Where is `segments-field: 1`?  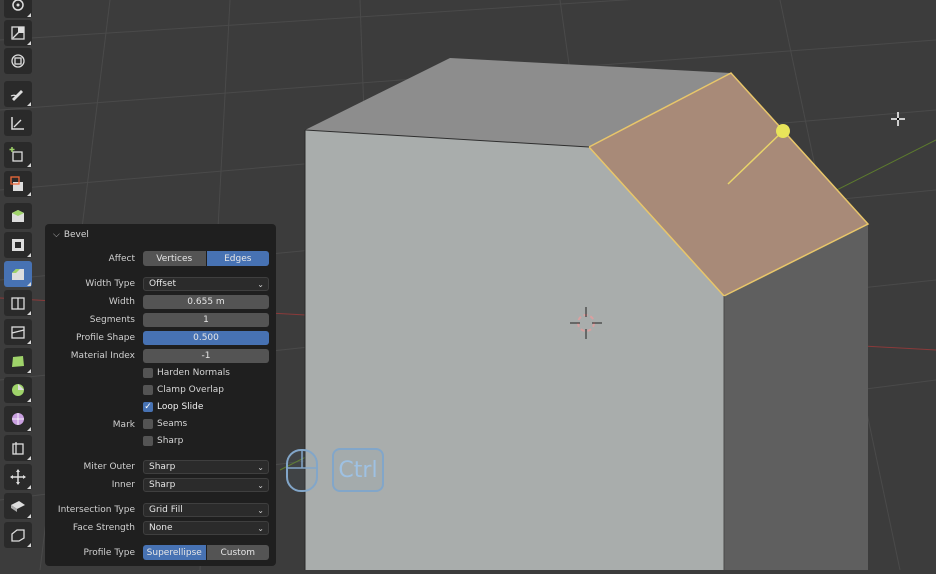
segments-field: 1 is located at coordinates (206, 320).